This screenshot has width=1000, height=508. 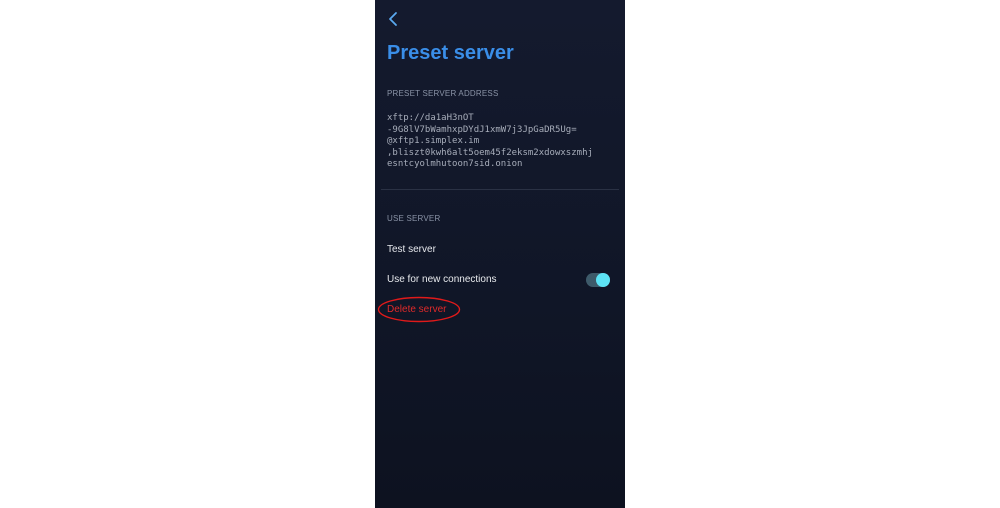 I want to click on page-title: Preset server, so click(x=450, y=53).